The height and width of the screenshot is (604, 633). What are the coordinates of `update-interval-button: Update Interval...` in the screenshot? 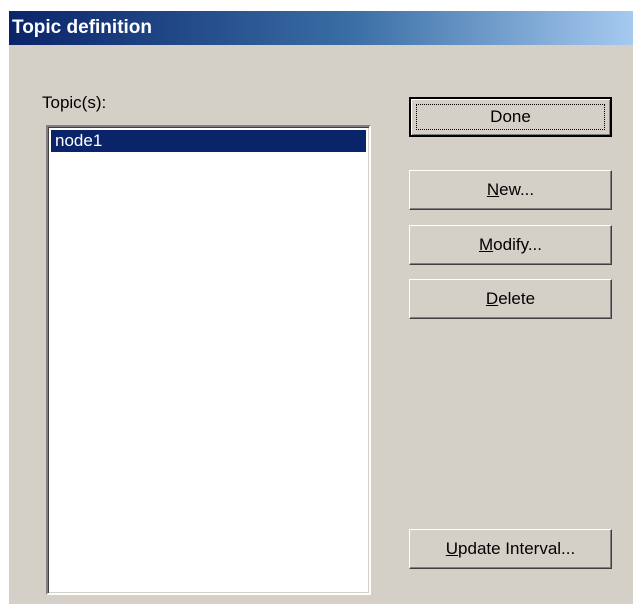 It's located at (510, 549).